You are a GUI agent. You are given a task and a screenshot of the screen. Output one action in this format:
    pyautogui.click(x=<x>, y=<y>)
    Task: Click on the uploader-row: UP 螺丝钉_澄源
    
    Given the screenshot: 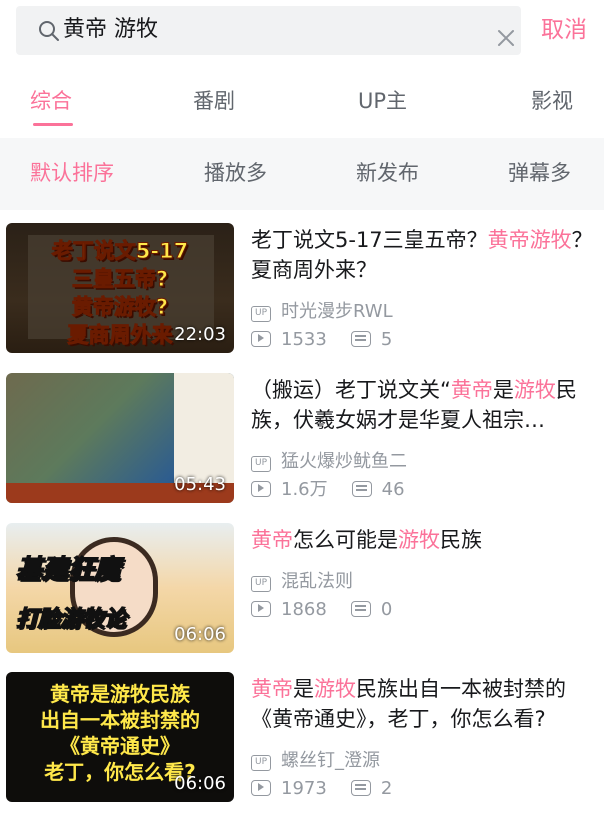 What is the action you would take?
    pyautogui.click(x=315, y=761)
    